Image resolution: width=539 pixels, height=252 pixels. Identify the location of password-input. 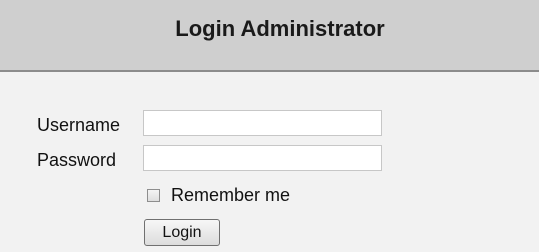
(262, 158).